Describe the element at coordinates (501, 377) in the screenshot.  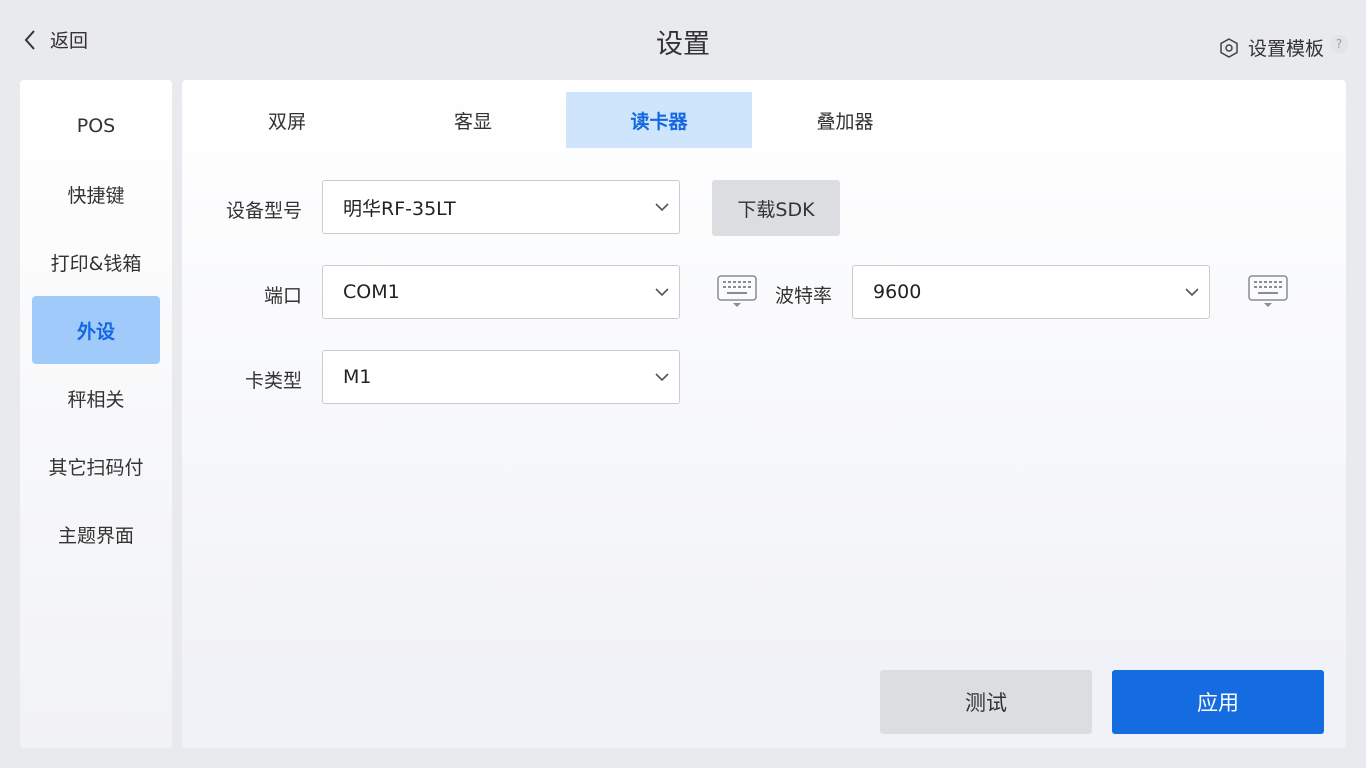
I see `card-type-select: M1` at that location.